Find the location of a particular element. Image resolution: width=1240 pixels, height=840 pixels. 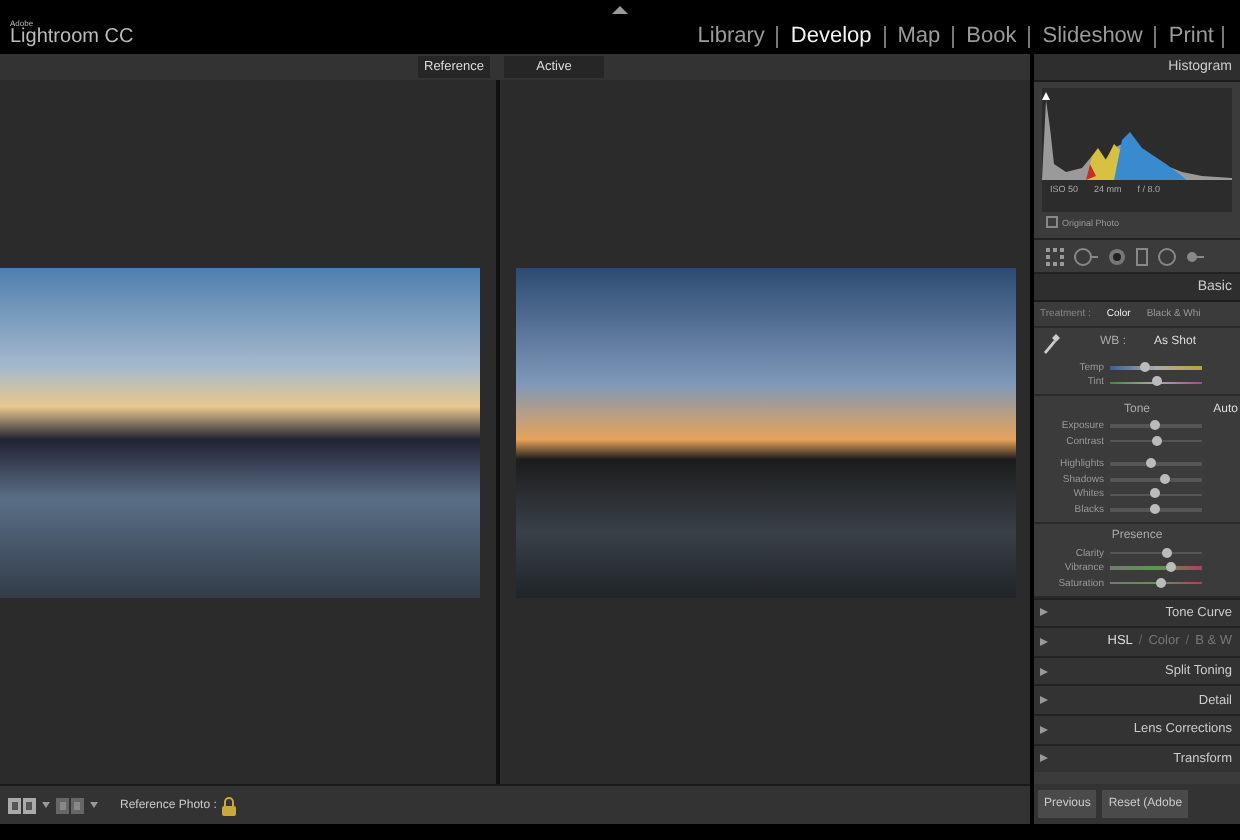

module-tab: Develop is located at coordinates (832, 37).